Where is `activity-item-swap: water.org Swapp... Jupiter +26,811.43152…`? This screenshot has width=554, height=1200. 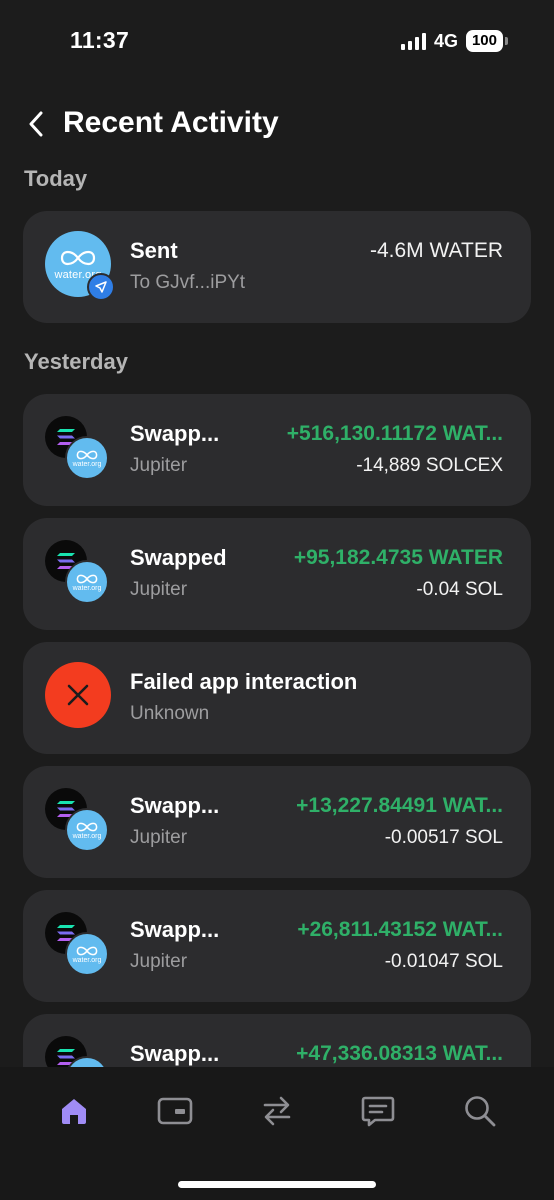 activity-item-swap: water.org Swapp... Jupiter +26,811.43152… is located at coordinates (277, 946).